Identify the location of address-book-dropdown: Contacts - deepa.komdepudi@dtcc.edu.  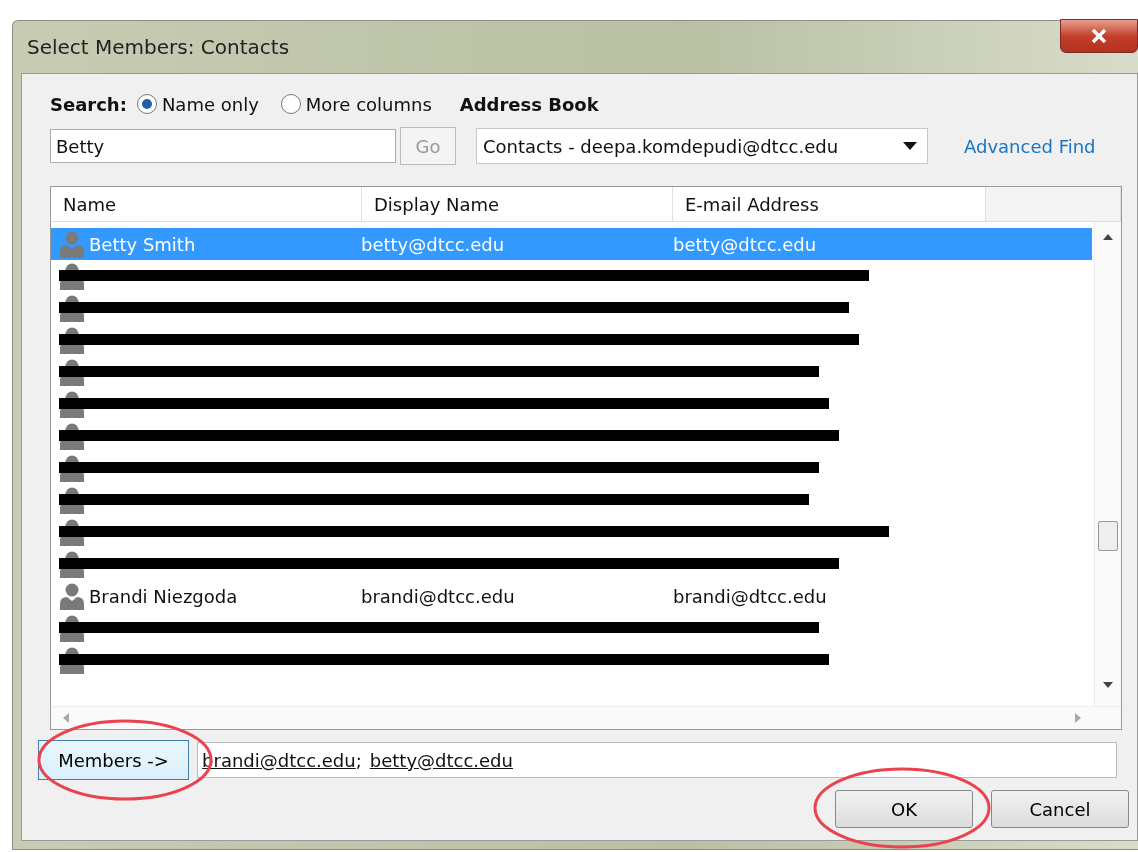
(702, 146).